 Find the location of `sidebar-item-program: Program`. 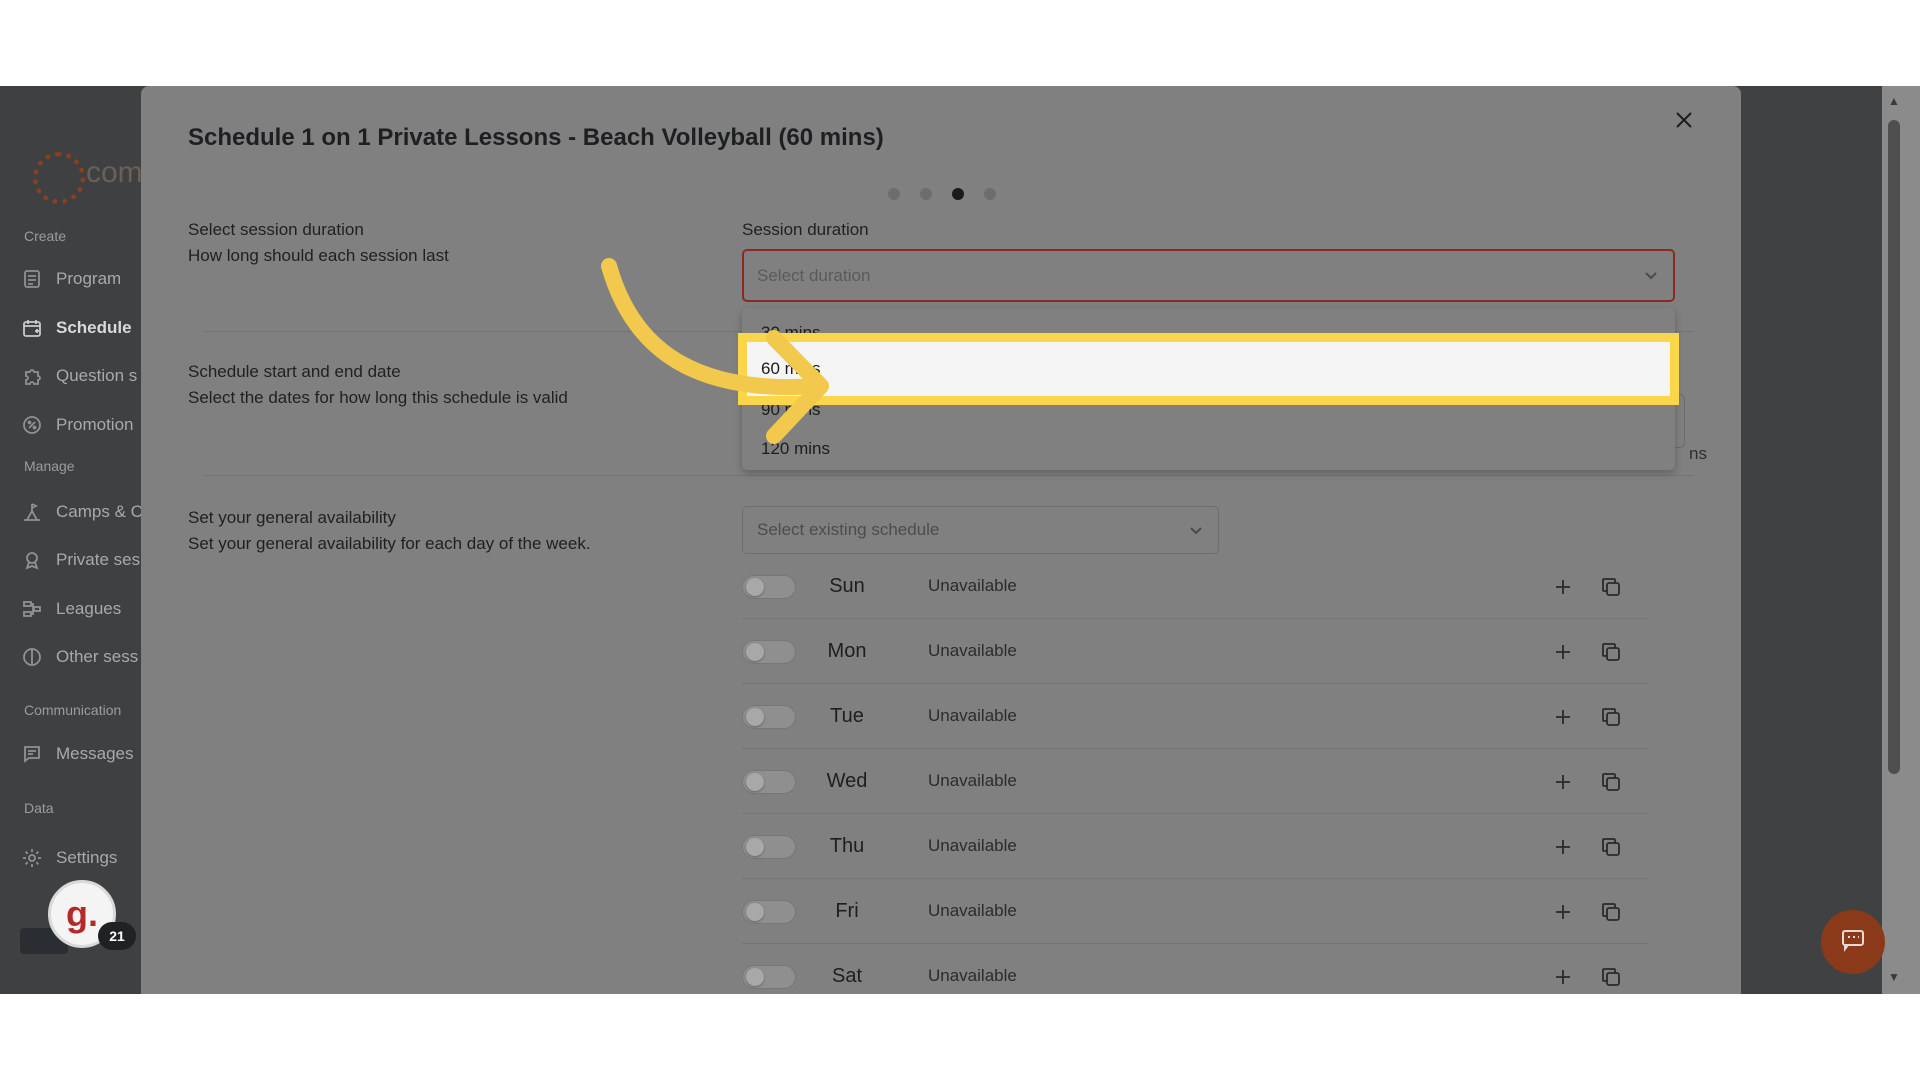

sidebar-item-program: Program is located at coordinates (71, 279).